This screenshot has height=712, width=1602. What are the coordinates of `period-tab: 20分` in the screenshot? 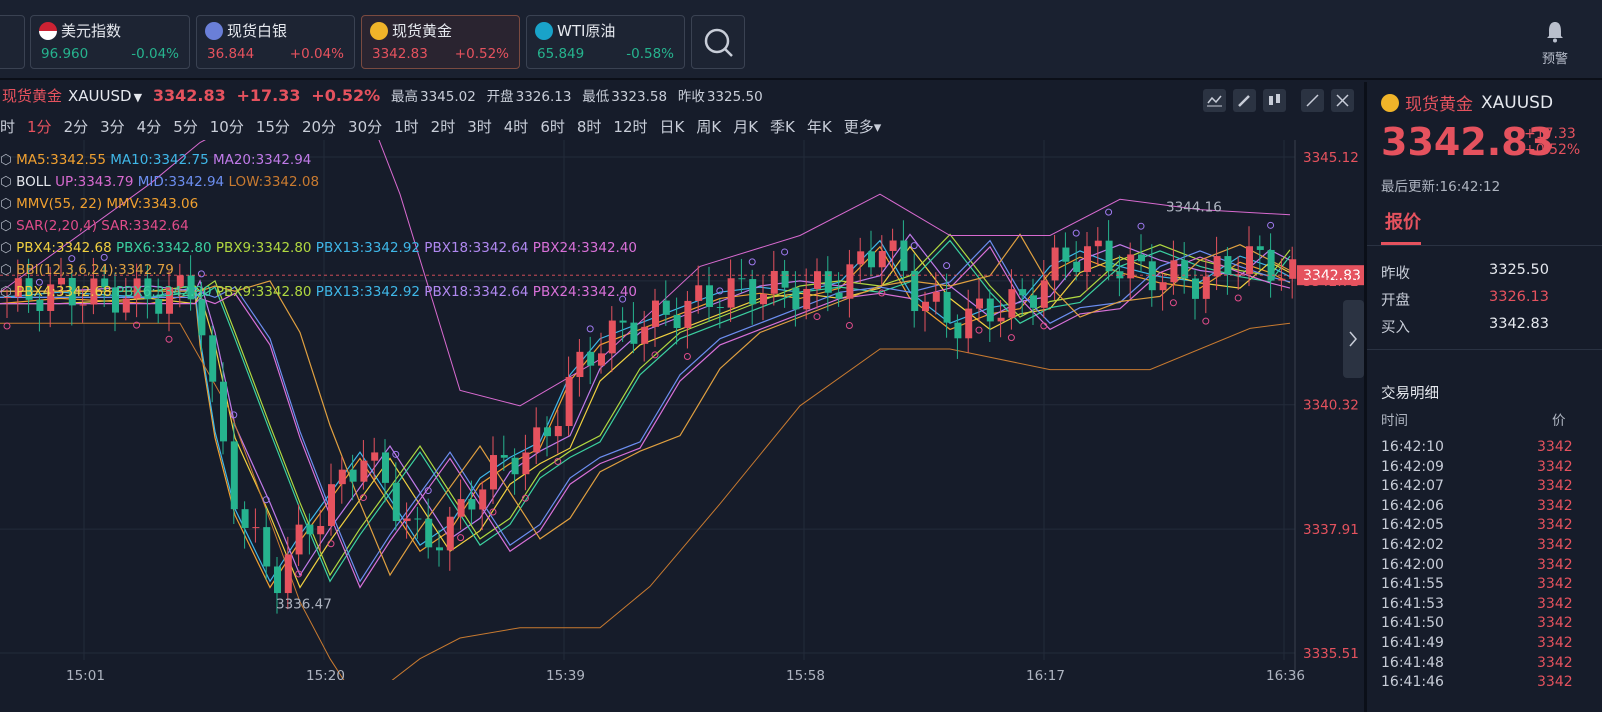 It's located at (319, 126).